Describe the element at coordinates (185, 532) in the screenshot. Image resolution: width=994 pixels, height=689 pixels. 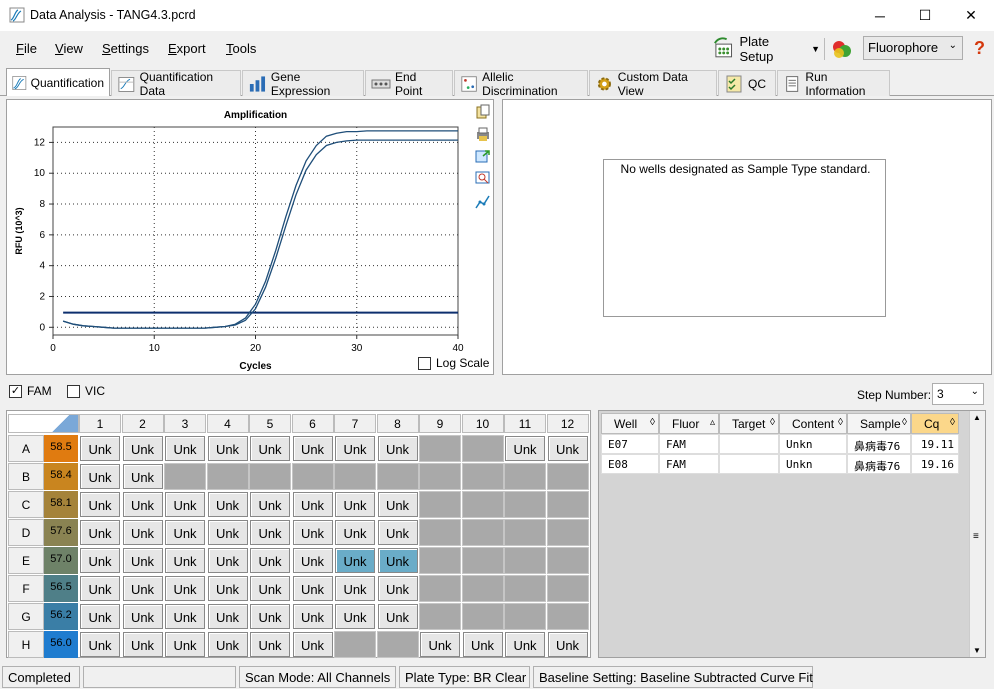
I see `well-D3: Unk` at that location.